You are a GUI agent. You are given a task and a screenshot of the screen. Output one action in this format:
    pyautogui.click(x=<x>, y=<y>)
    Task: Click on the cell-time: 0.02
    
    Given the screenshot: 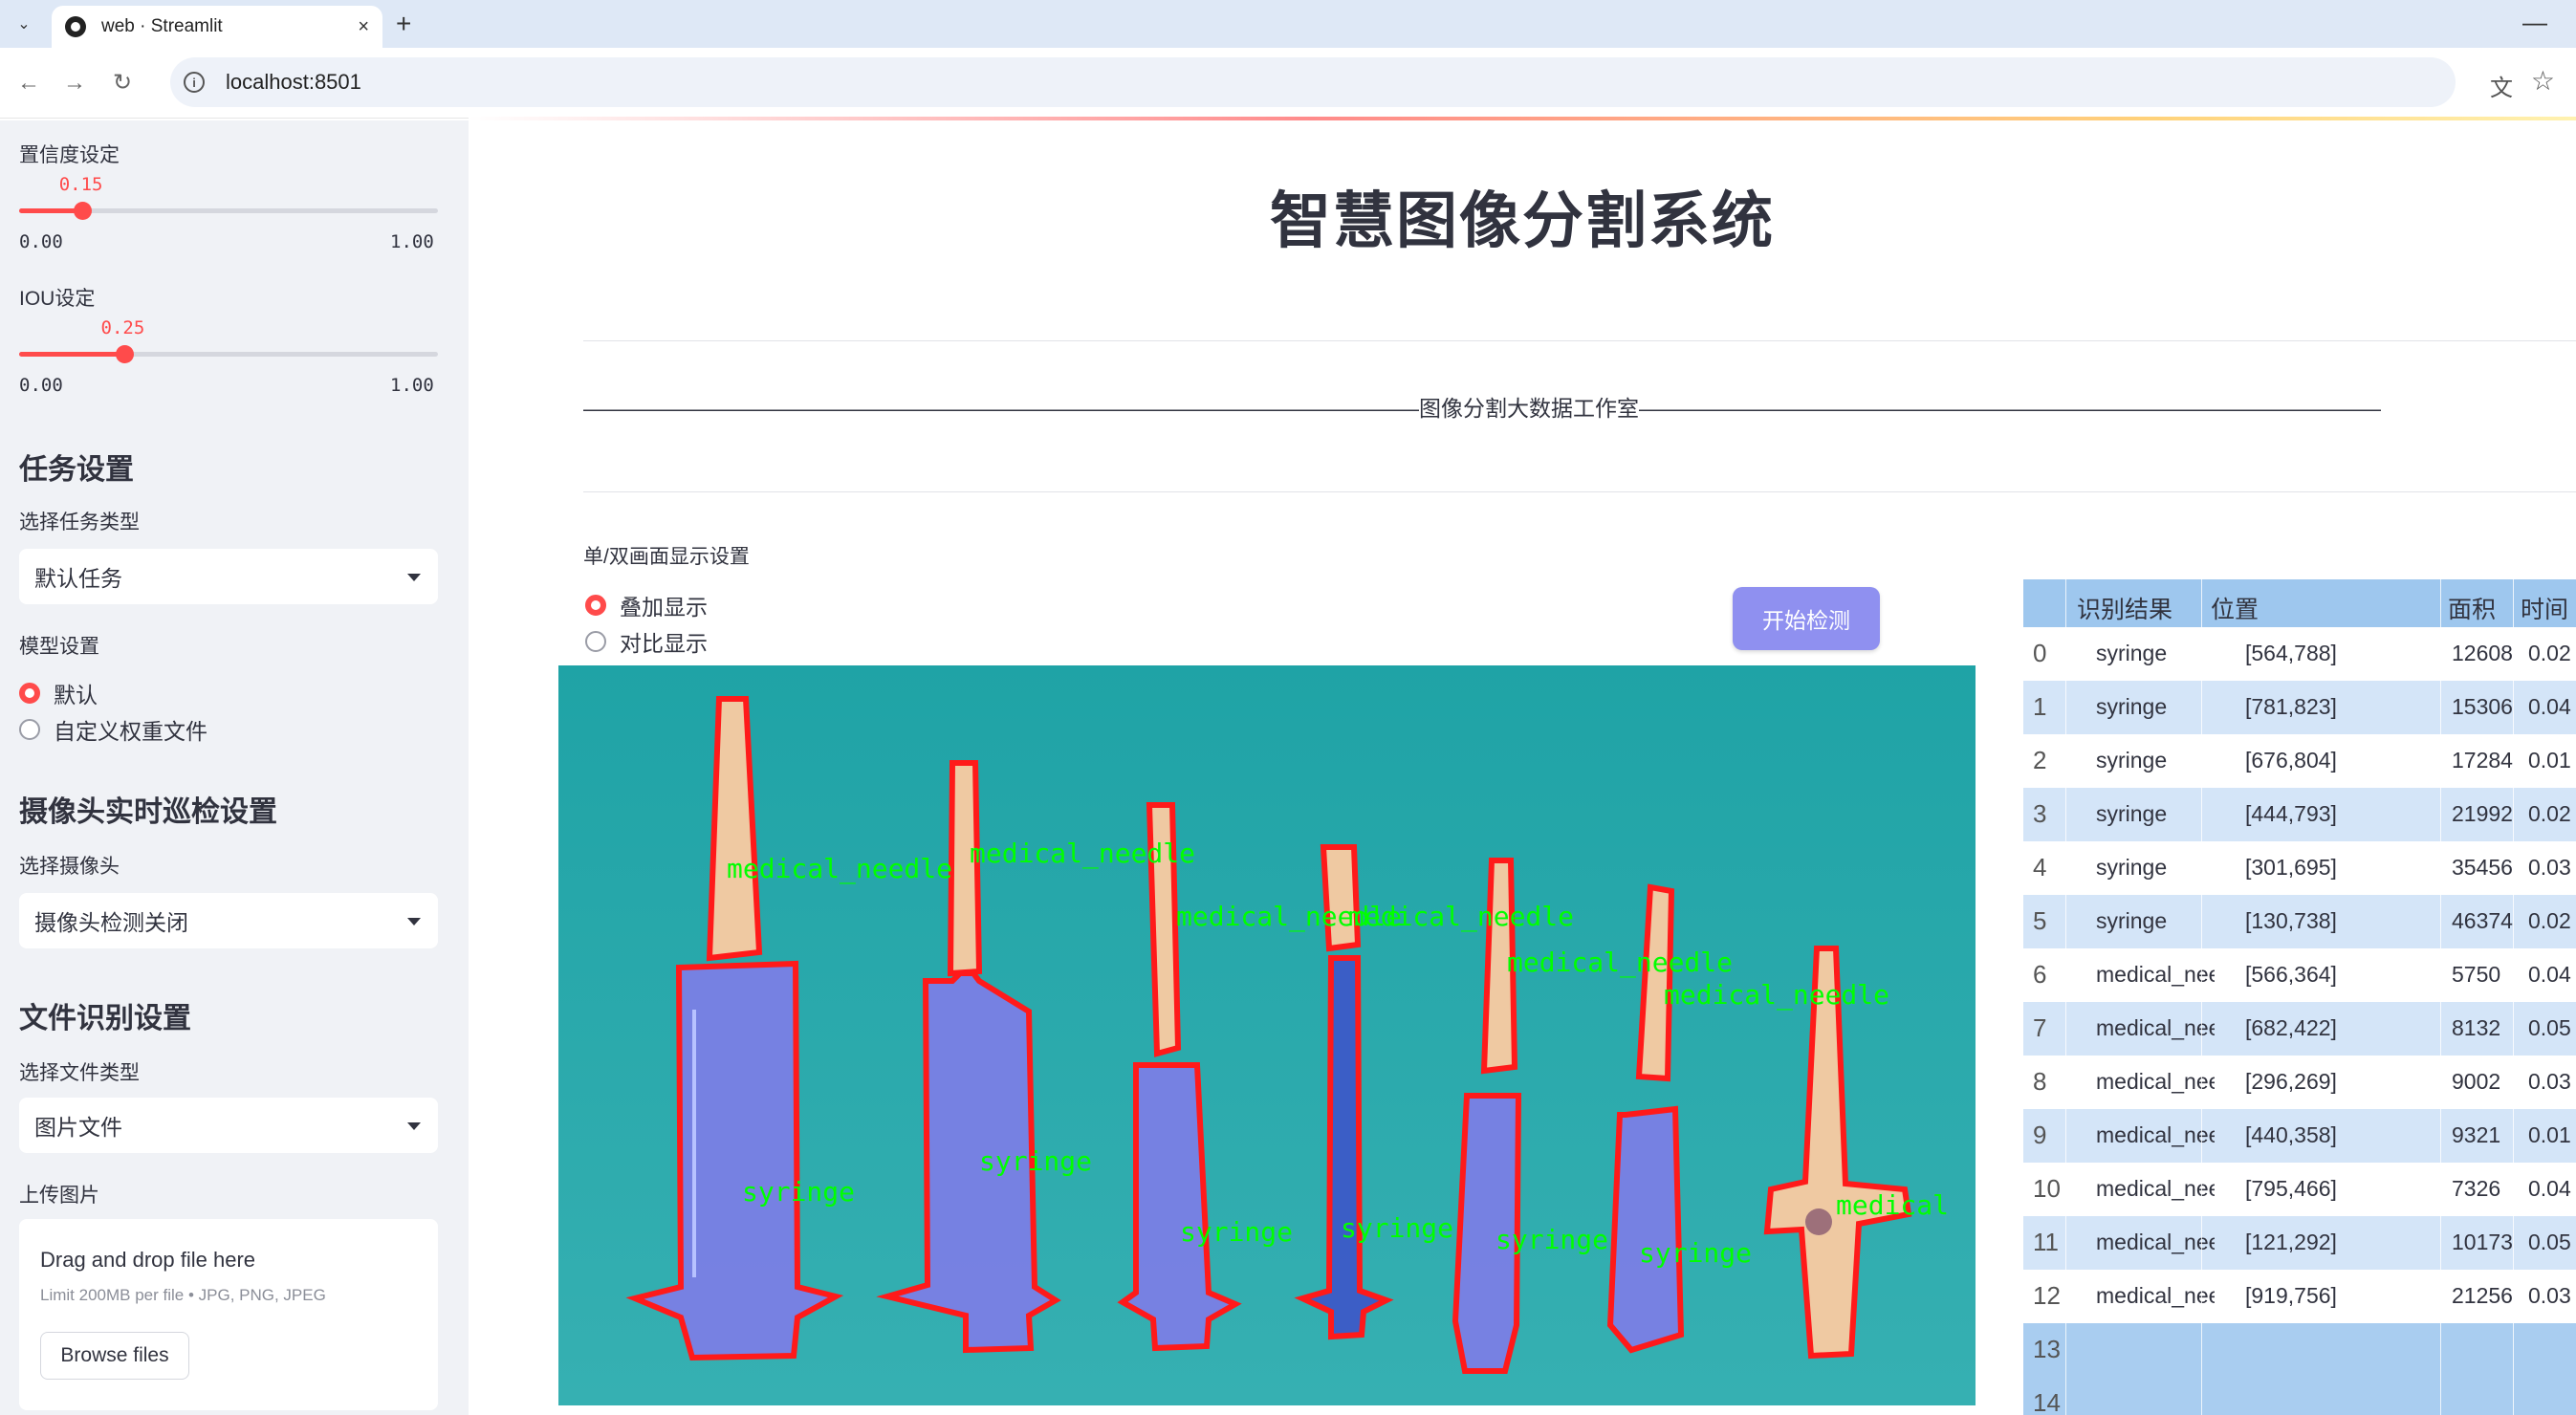 What is the action you would take?
    pyautogui.click(x=2549, y=653)
    